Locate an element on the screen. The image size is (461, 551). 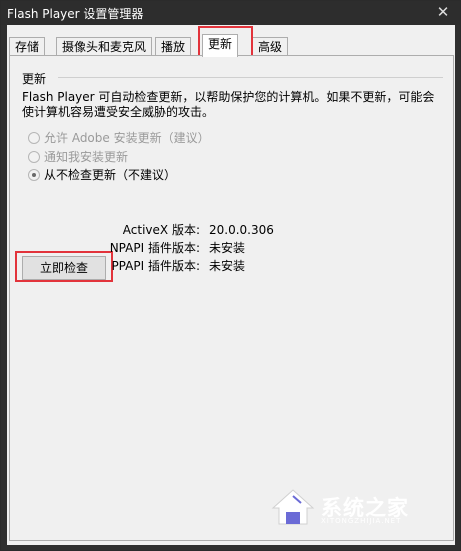
activex-version-value: 20.0.0.306 is located at coordinates (241, 230).